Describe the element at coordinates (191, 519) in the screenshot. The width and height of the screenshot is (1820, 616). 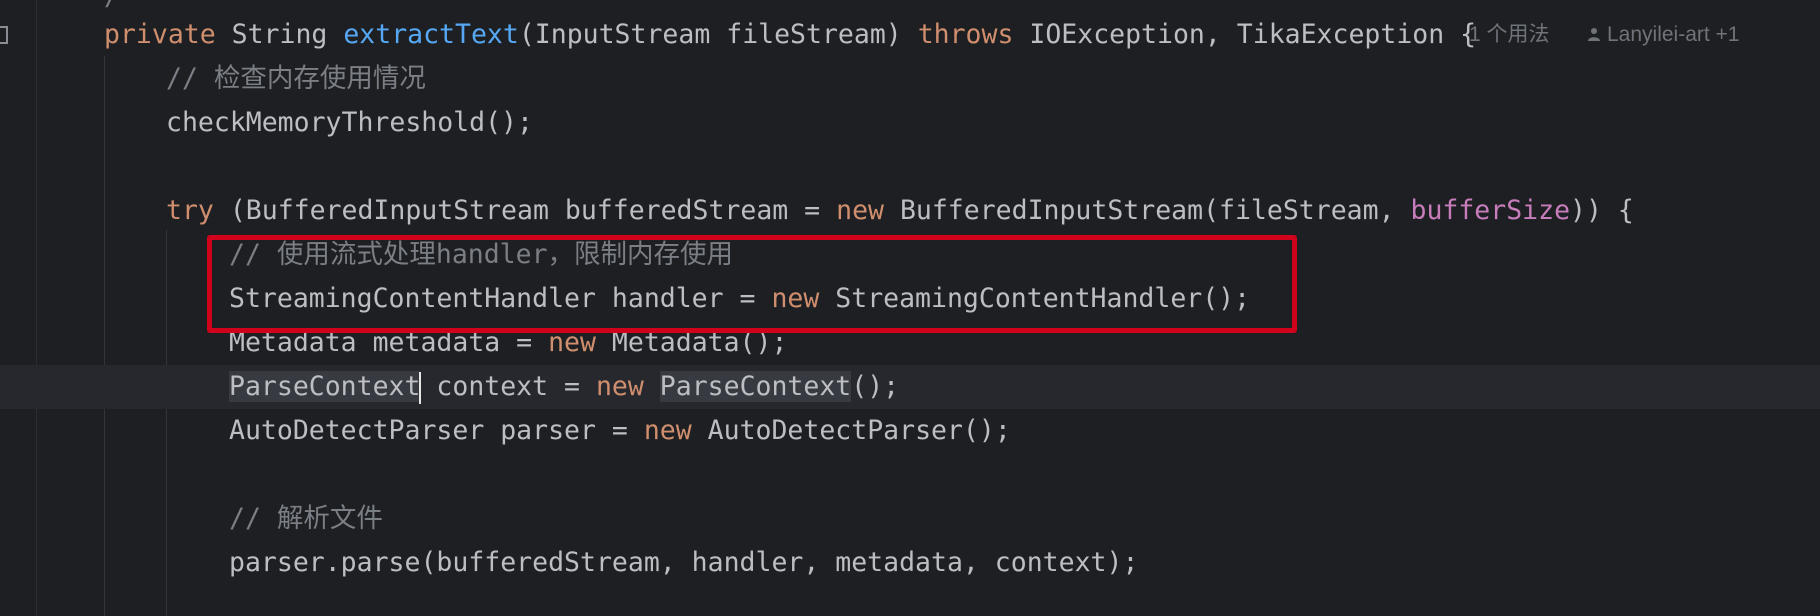
I see `code-line-comment: // 解析文件` at that location.